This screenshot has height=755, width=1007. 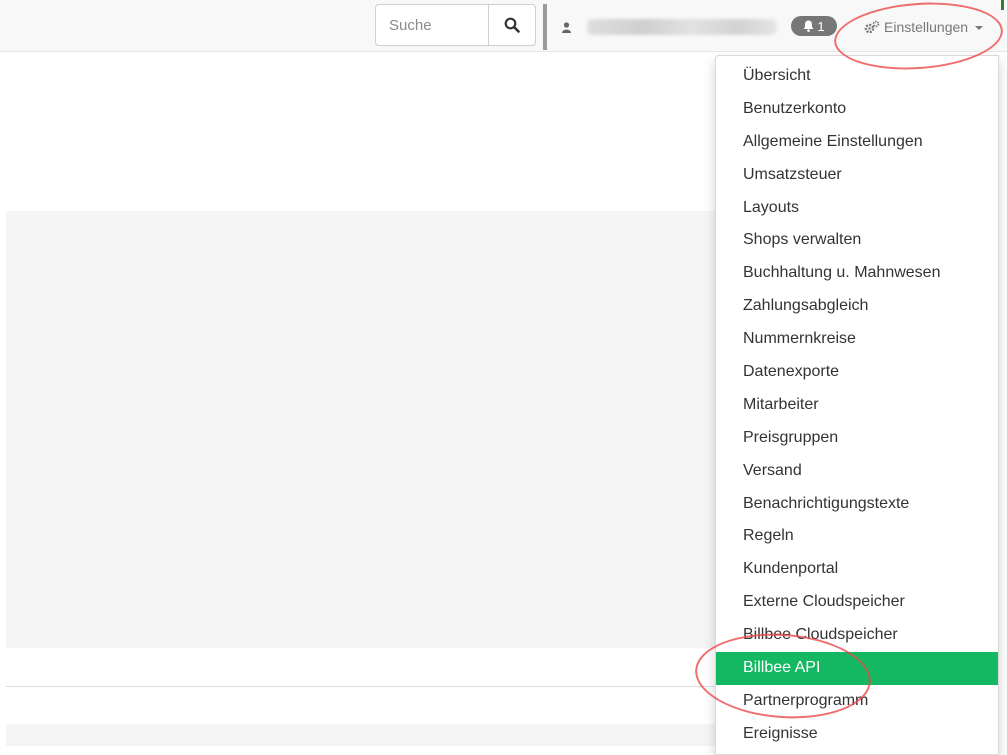 What do you see at coordinates (857, 339) in the screenshot?
I see `settings-menu-item: Nummernkreise` at bounding box center [857, 339].